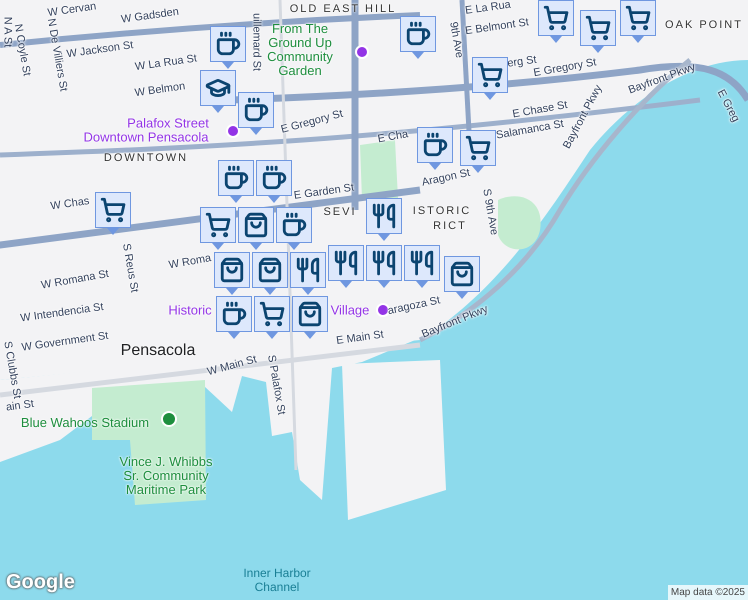 The height and width of the screenshot is (600, 748). Describe the element at coordinates (539, 109) in the screenshot. I see `street-label: E Chase St` at that location.